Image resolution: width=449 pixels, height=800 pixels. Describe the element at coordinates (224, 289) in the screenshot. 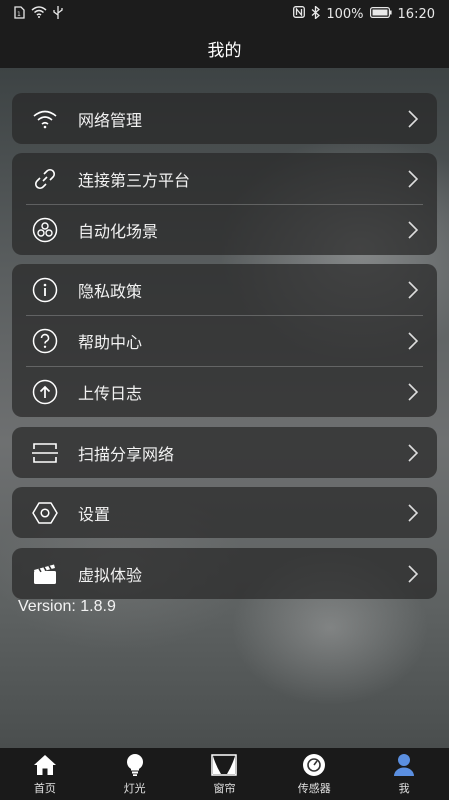

I see `menu-item-privacy-policy: 隐私政策` at that location.